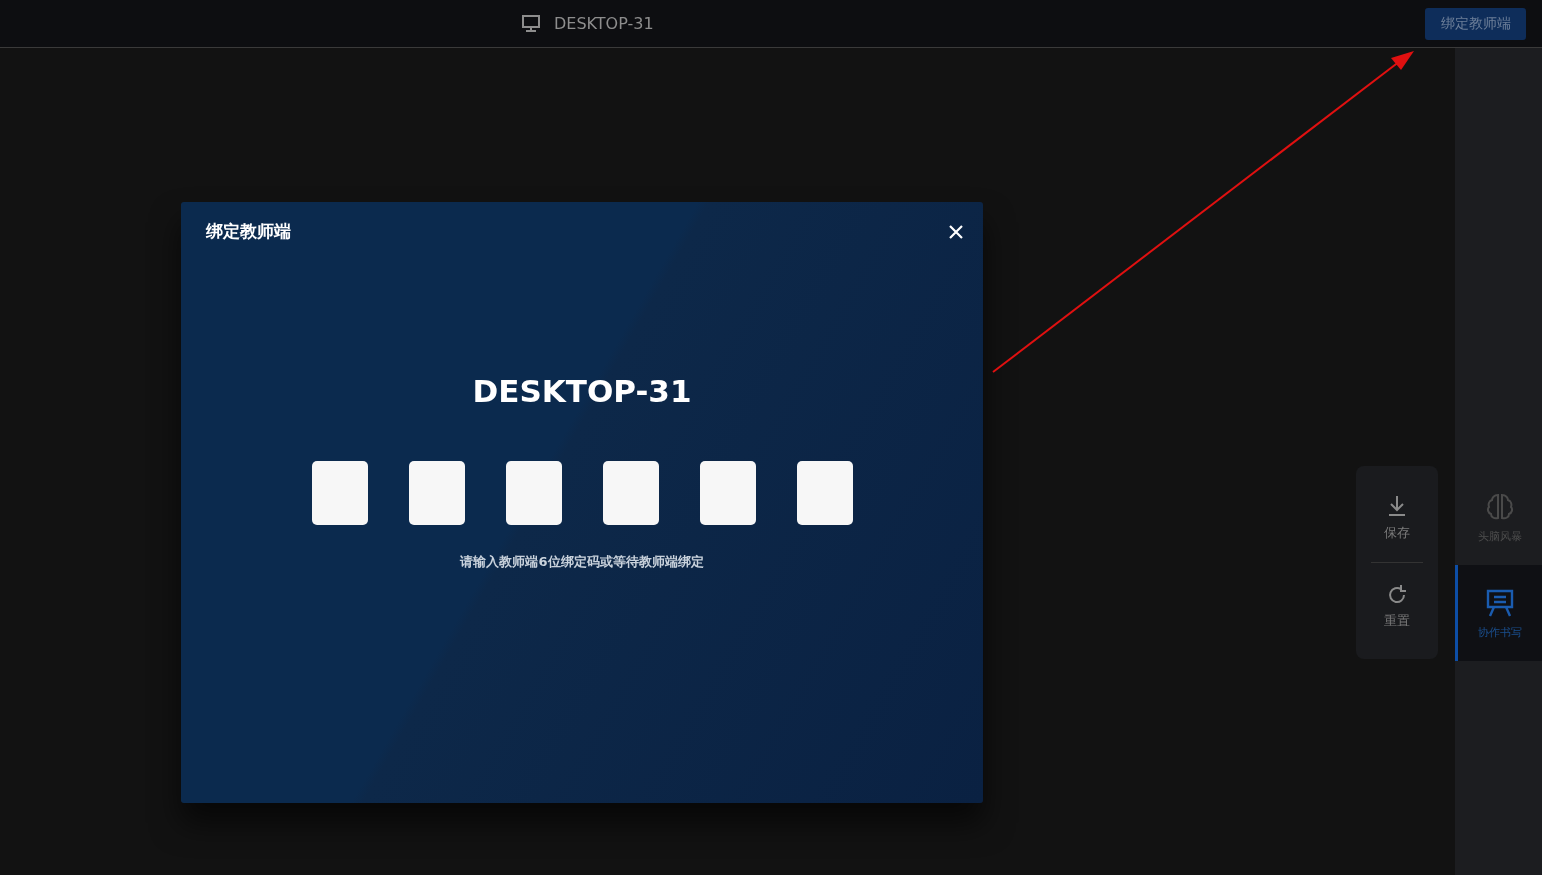  I want to click on hint-text: 请输入教师端6位绑定码或等待教师端绑定, so click(582, 562).